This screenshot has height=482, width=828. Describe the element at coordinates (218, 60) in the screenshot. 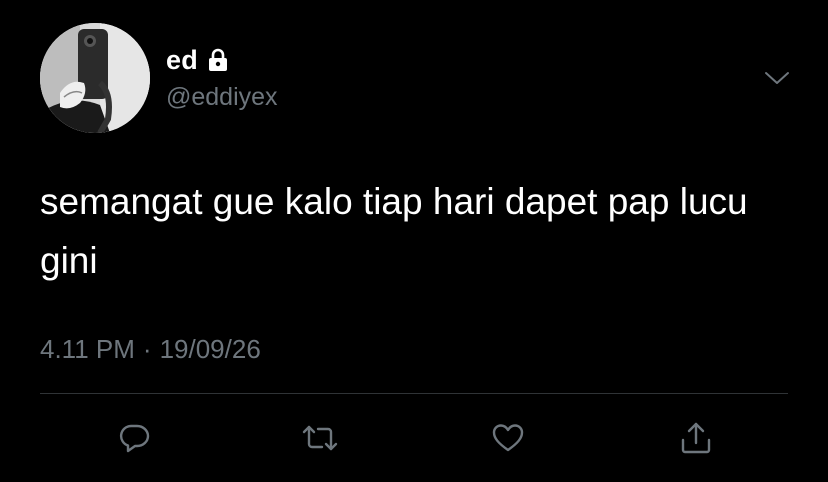

I see `lock-icon` at that location.